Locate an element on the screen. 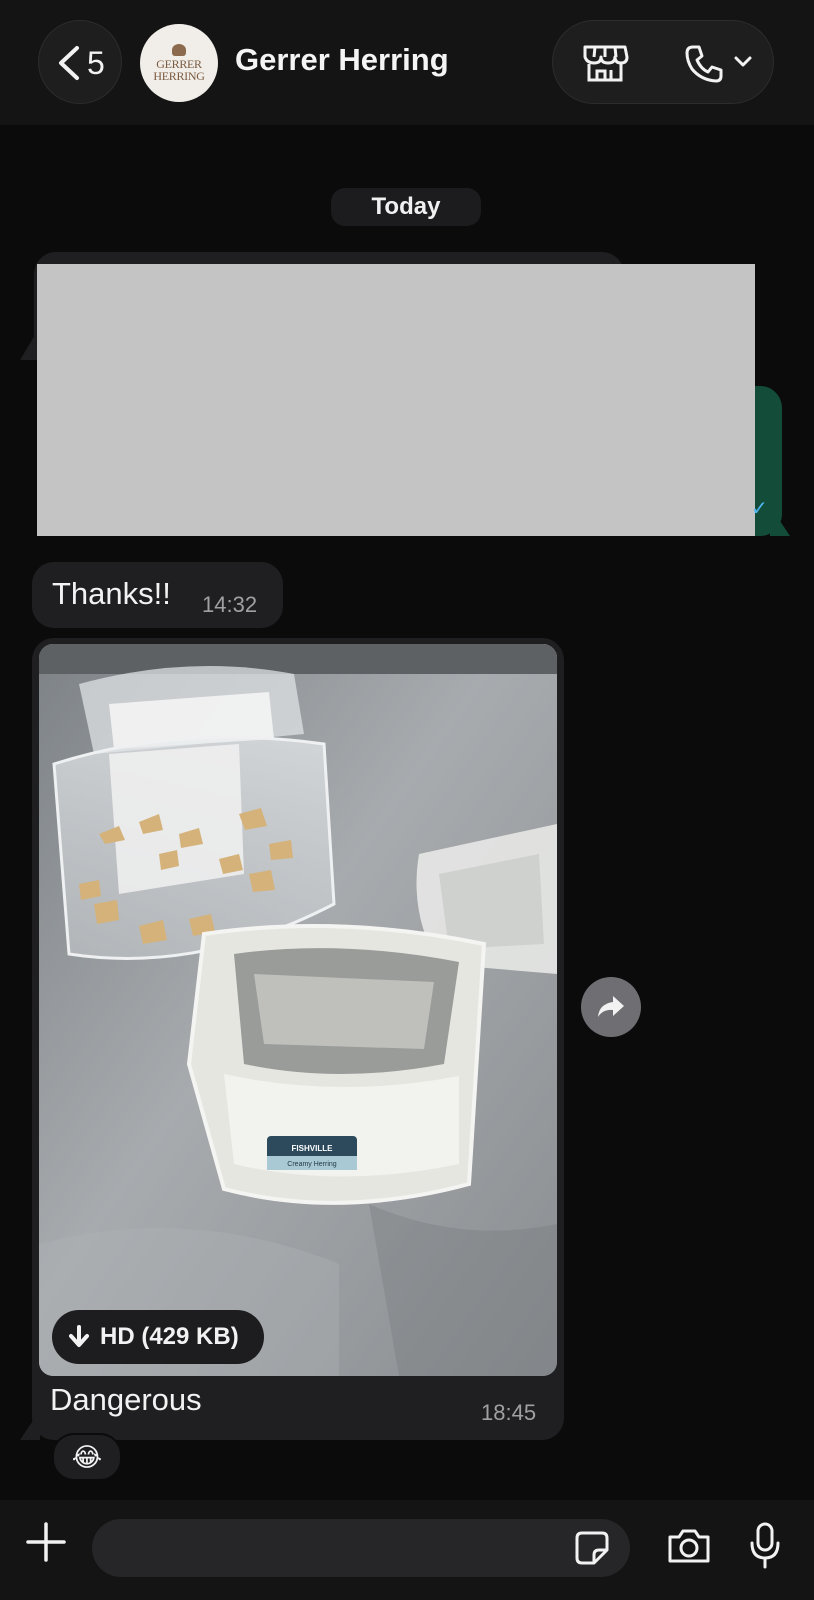  forward-button is located at coordinates (611, 1007).